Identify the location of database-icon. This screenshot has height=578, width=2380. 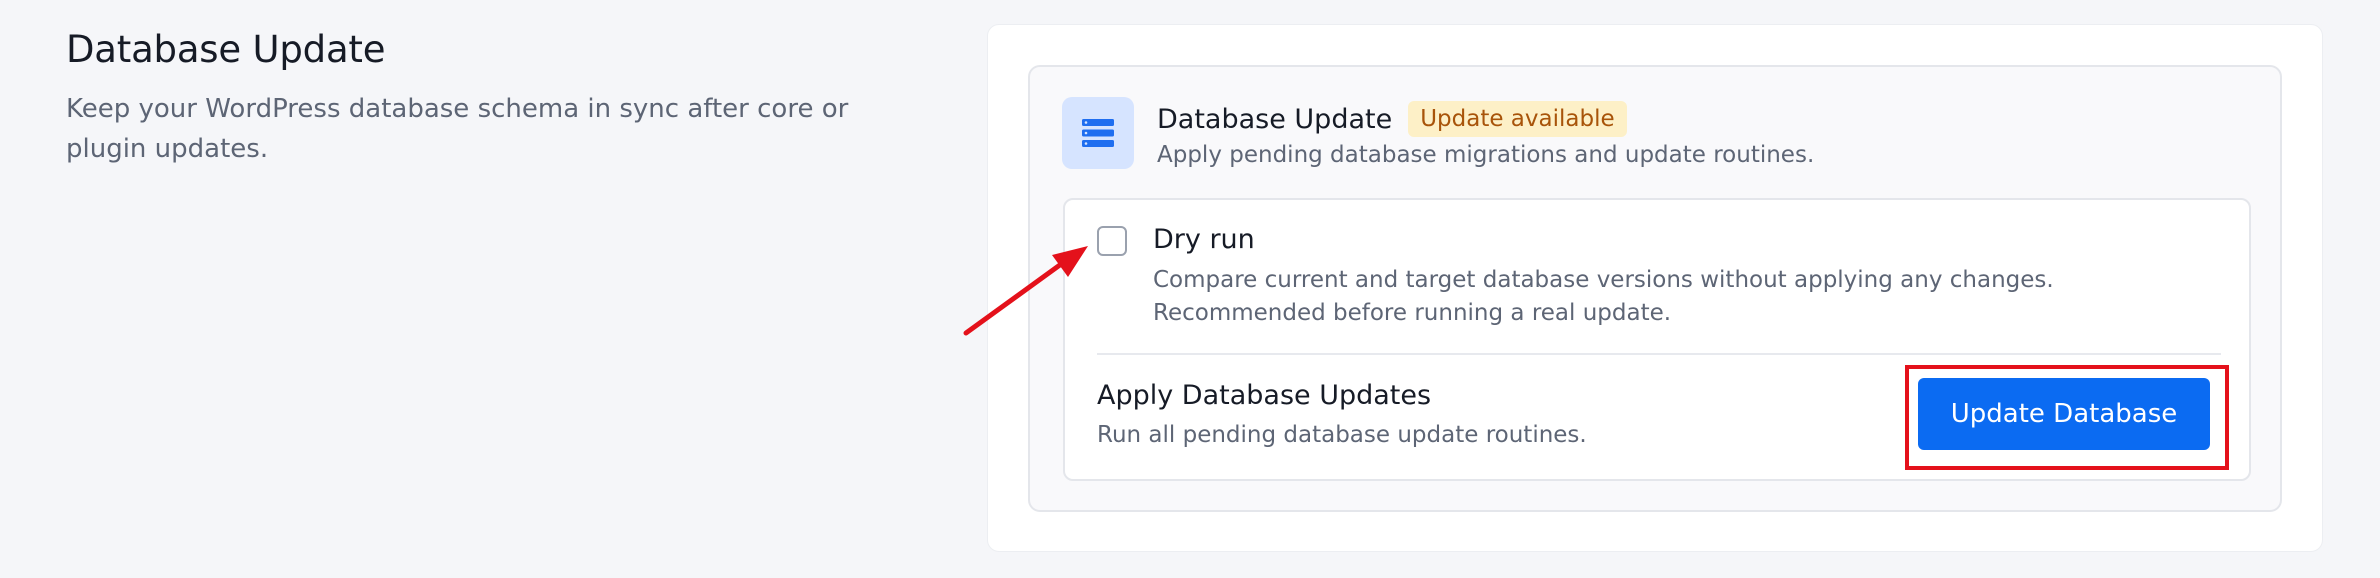
(1098, 133).